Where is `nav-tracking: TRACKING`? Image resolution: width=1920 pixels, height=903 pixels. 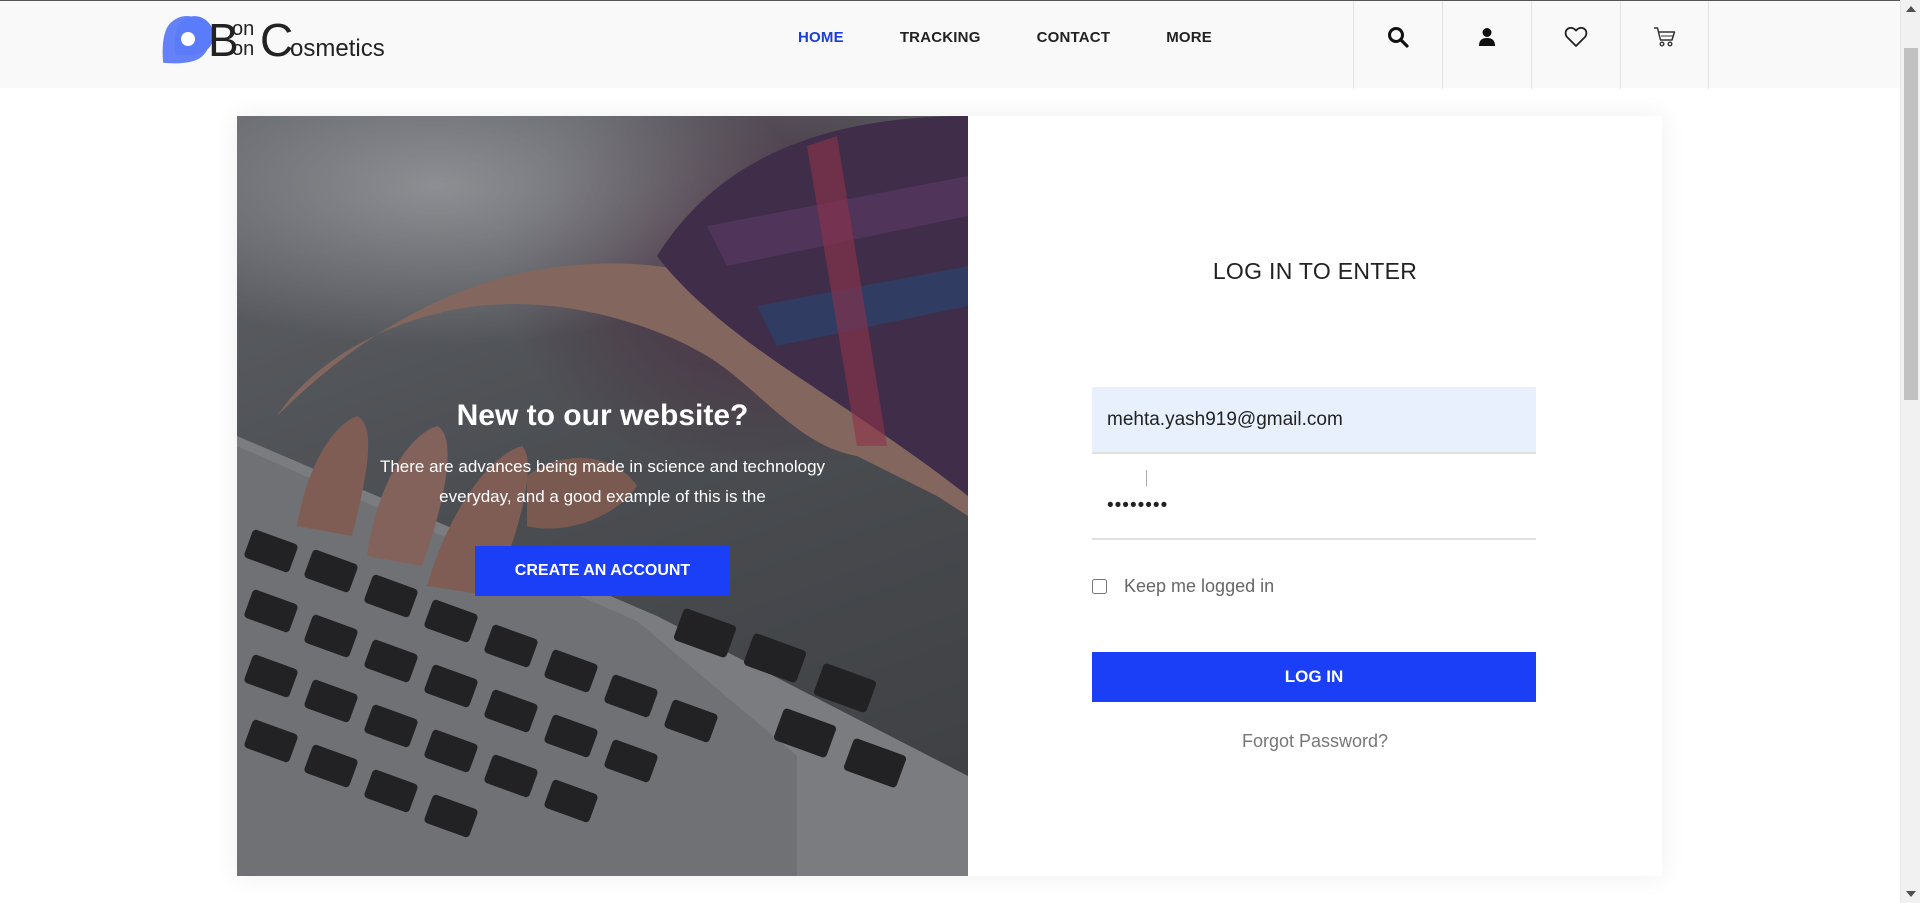 nav-tracking: TRACKING is located at coordinates (940, 37).